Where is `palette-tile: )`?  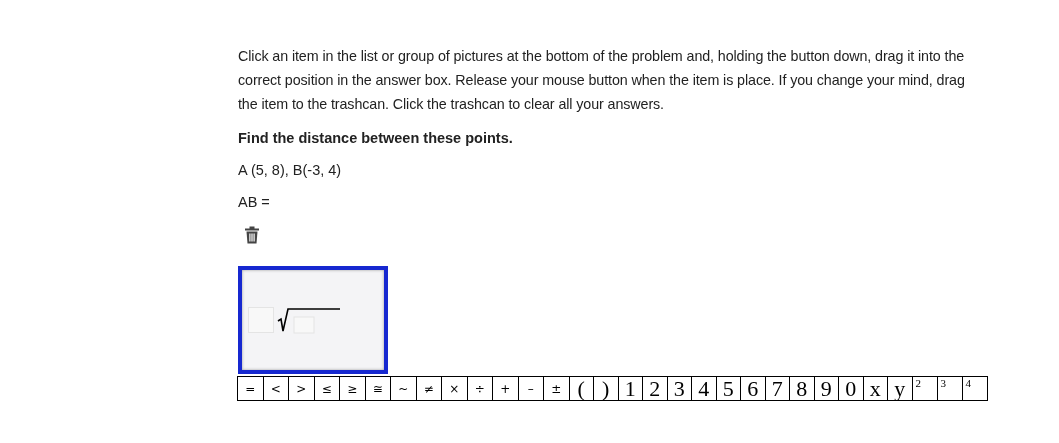
palette-tile: ) is located at coordinates (606, 388).